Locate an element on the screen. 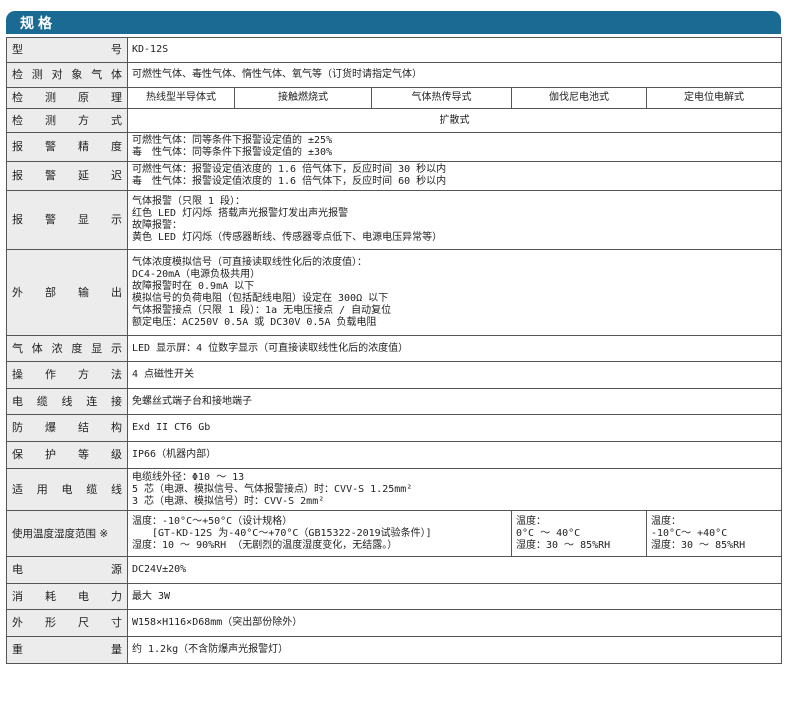 This screenshot has width=790, height=714. text-line: 气体报警（只限 1 段）： is located at coordinates (189, 201).